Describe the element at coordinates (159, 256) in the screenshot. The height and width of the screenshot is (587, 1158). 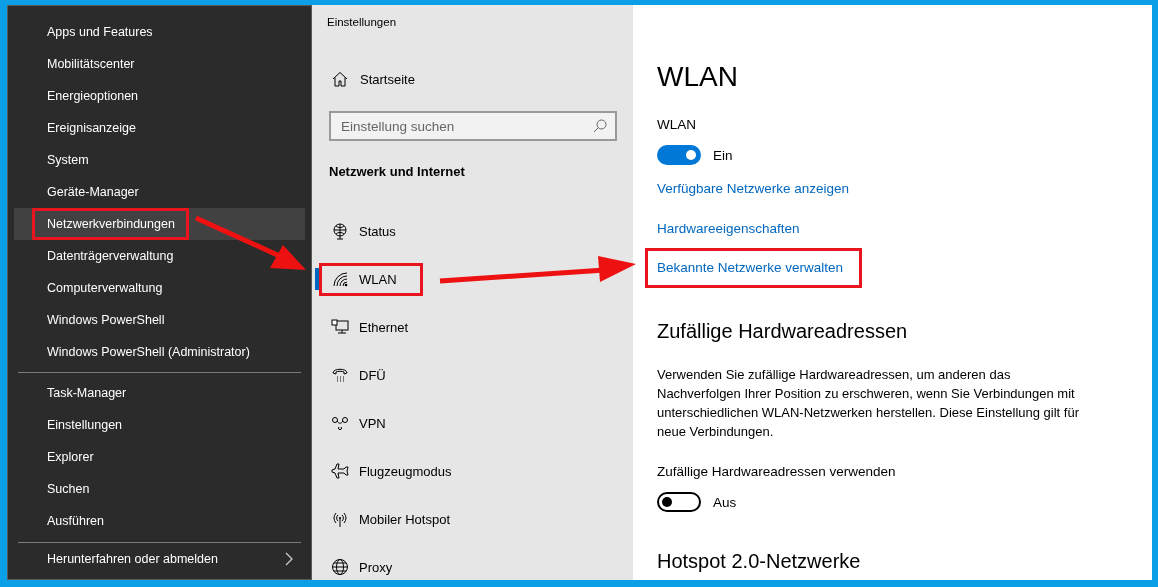
I see `menu-item: Datenträgerverwaltung` at that location.